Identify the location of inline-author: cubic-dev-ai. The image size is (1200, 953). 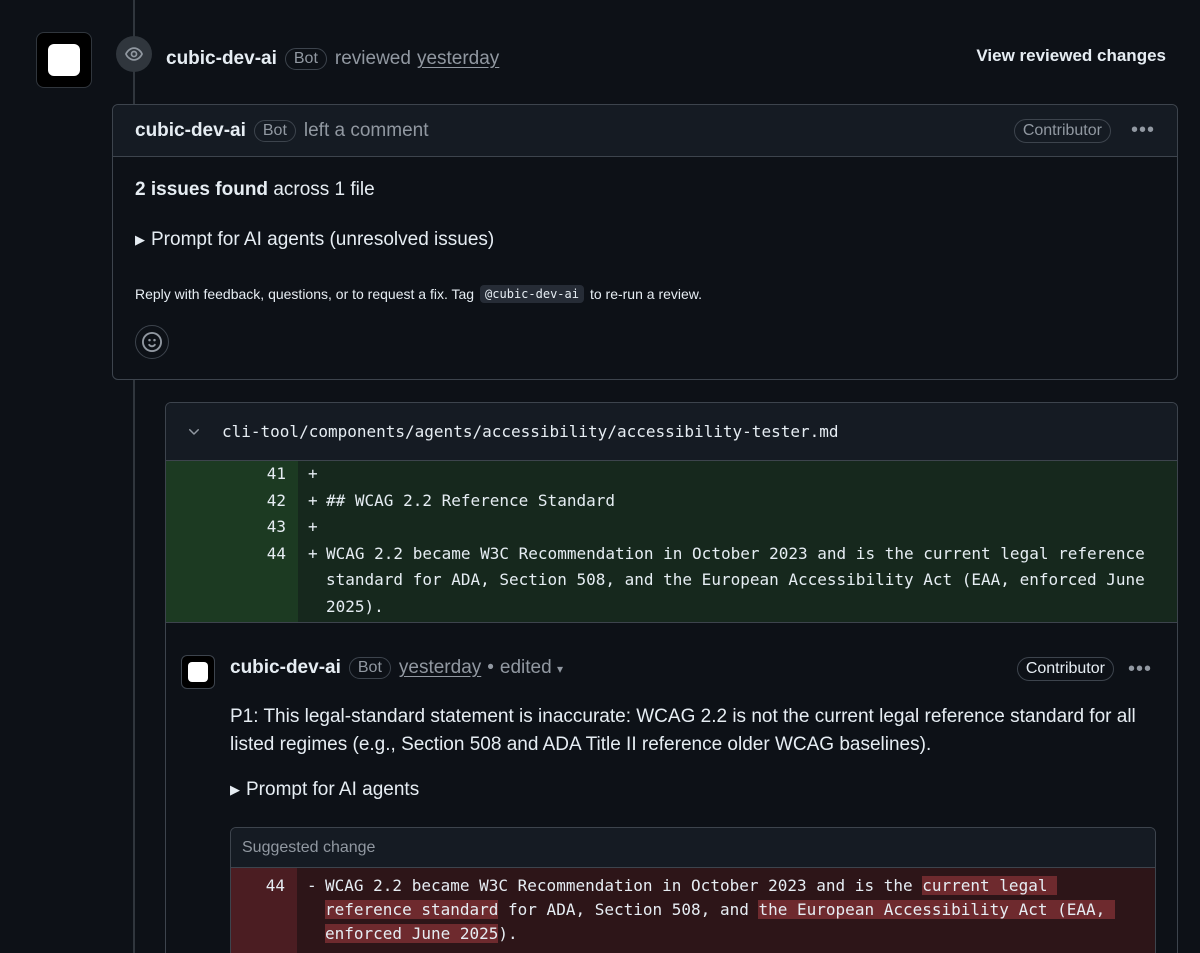
(285, 668).